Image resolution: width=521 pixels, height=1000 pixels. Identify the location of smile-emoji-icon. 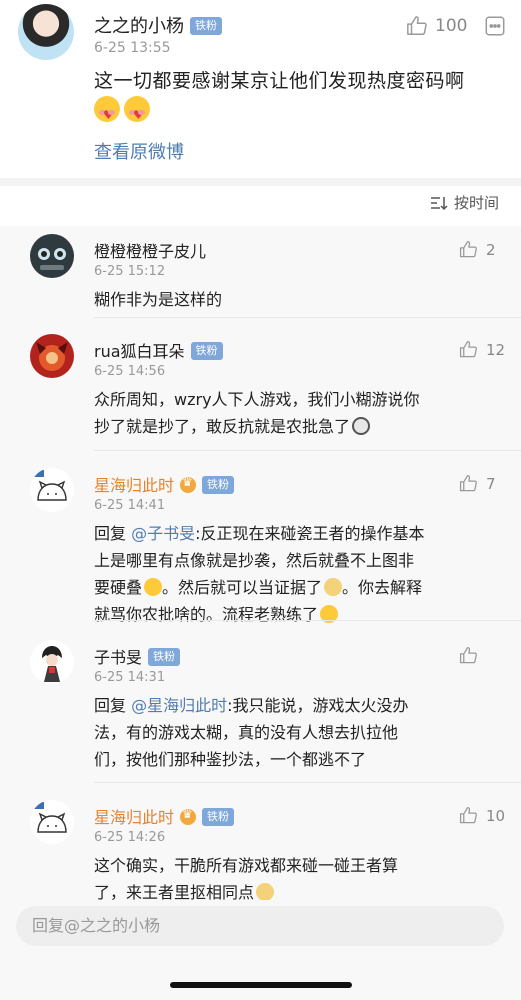
(153, 587).